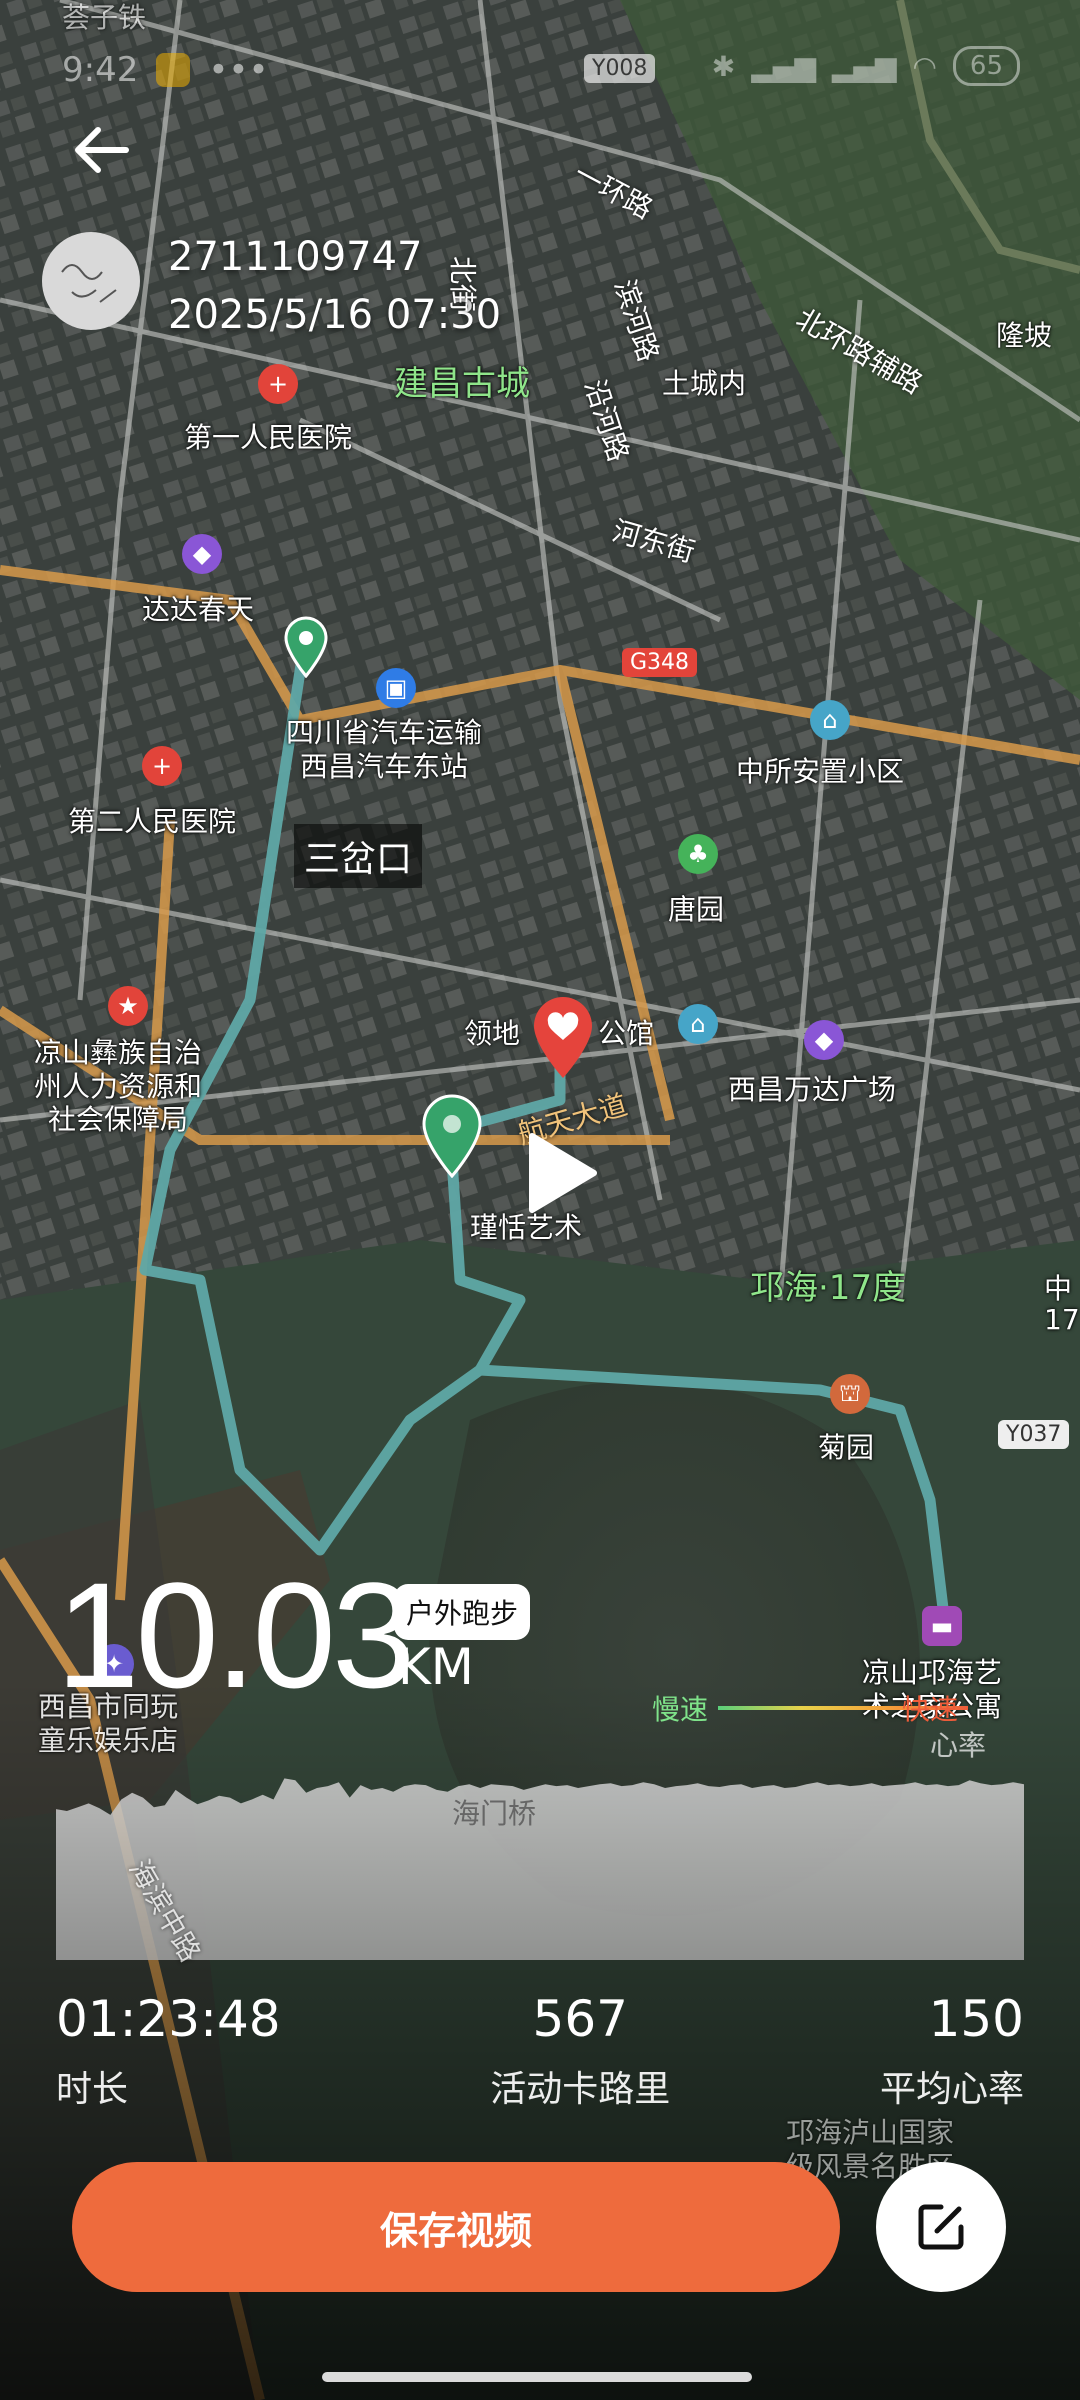  What do you see at coordinates (494, 1813) in the screenshot?
I see `map-label: 海门桥` at bounding box center [494, 1813].